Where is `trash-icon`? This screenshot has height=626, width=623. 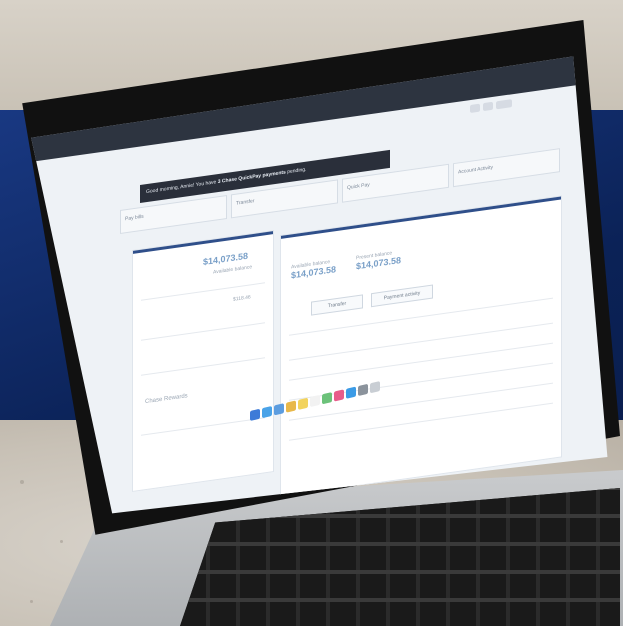
trash-icon is located at coordinates (375, 387).